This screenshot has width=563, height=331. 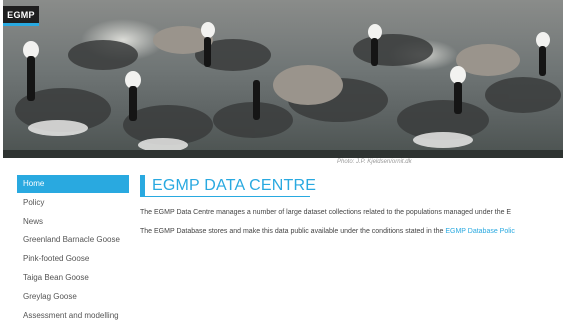 I want to click on sidebar-item-policy: Policy, so click(x=73, y=203).